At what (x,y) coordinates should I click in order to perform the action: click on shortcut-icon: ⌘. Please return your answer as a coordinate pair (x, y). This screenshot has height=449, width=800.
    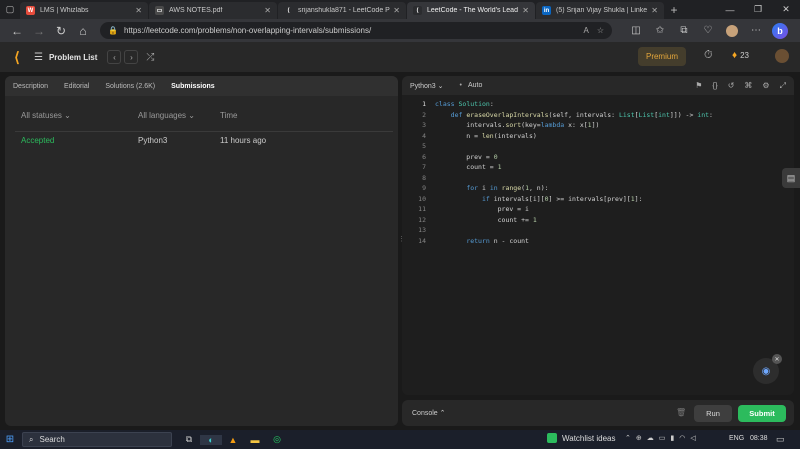
    Looking at the image, I should click on (748, 86).